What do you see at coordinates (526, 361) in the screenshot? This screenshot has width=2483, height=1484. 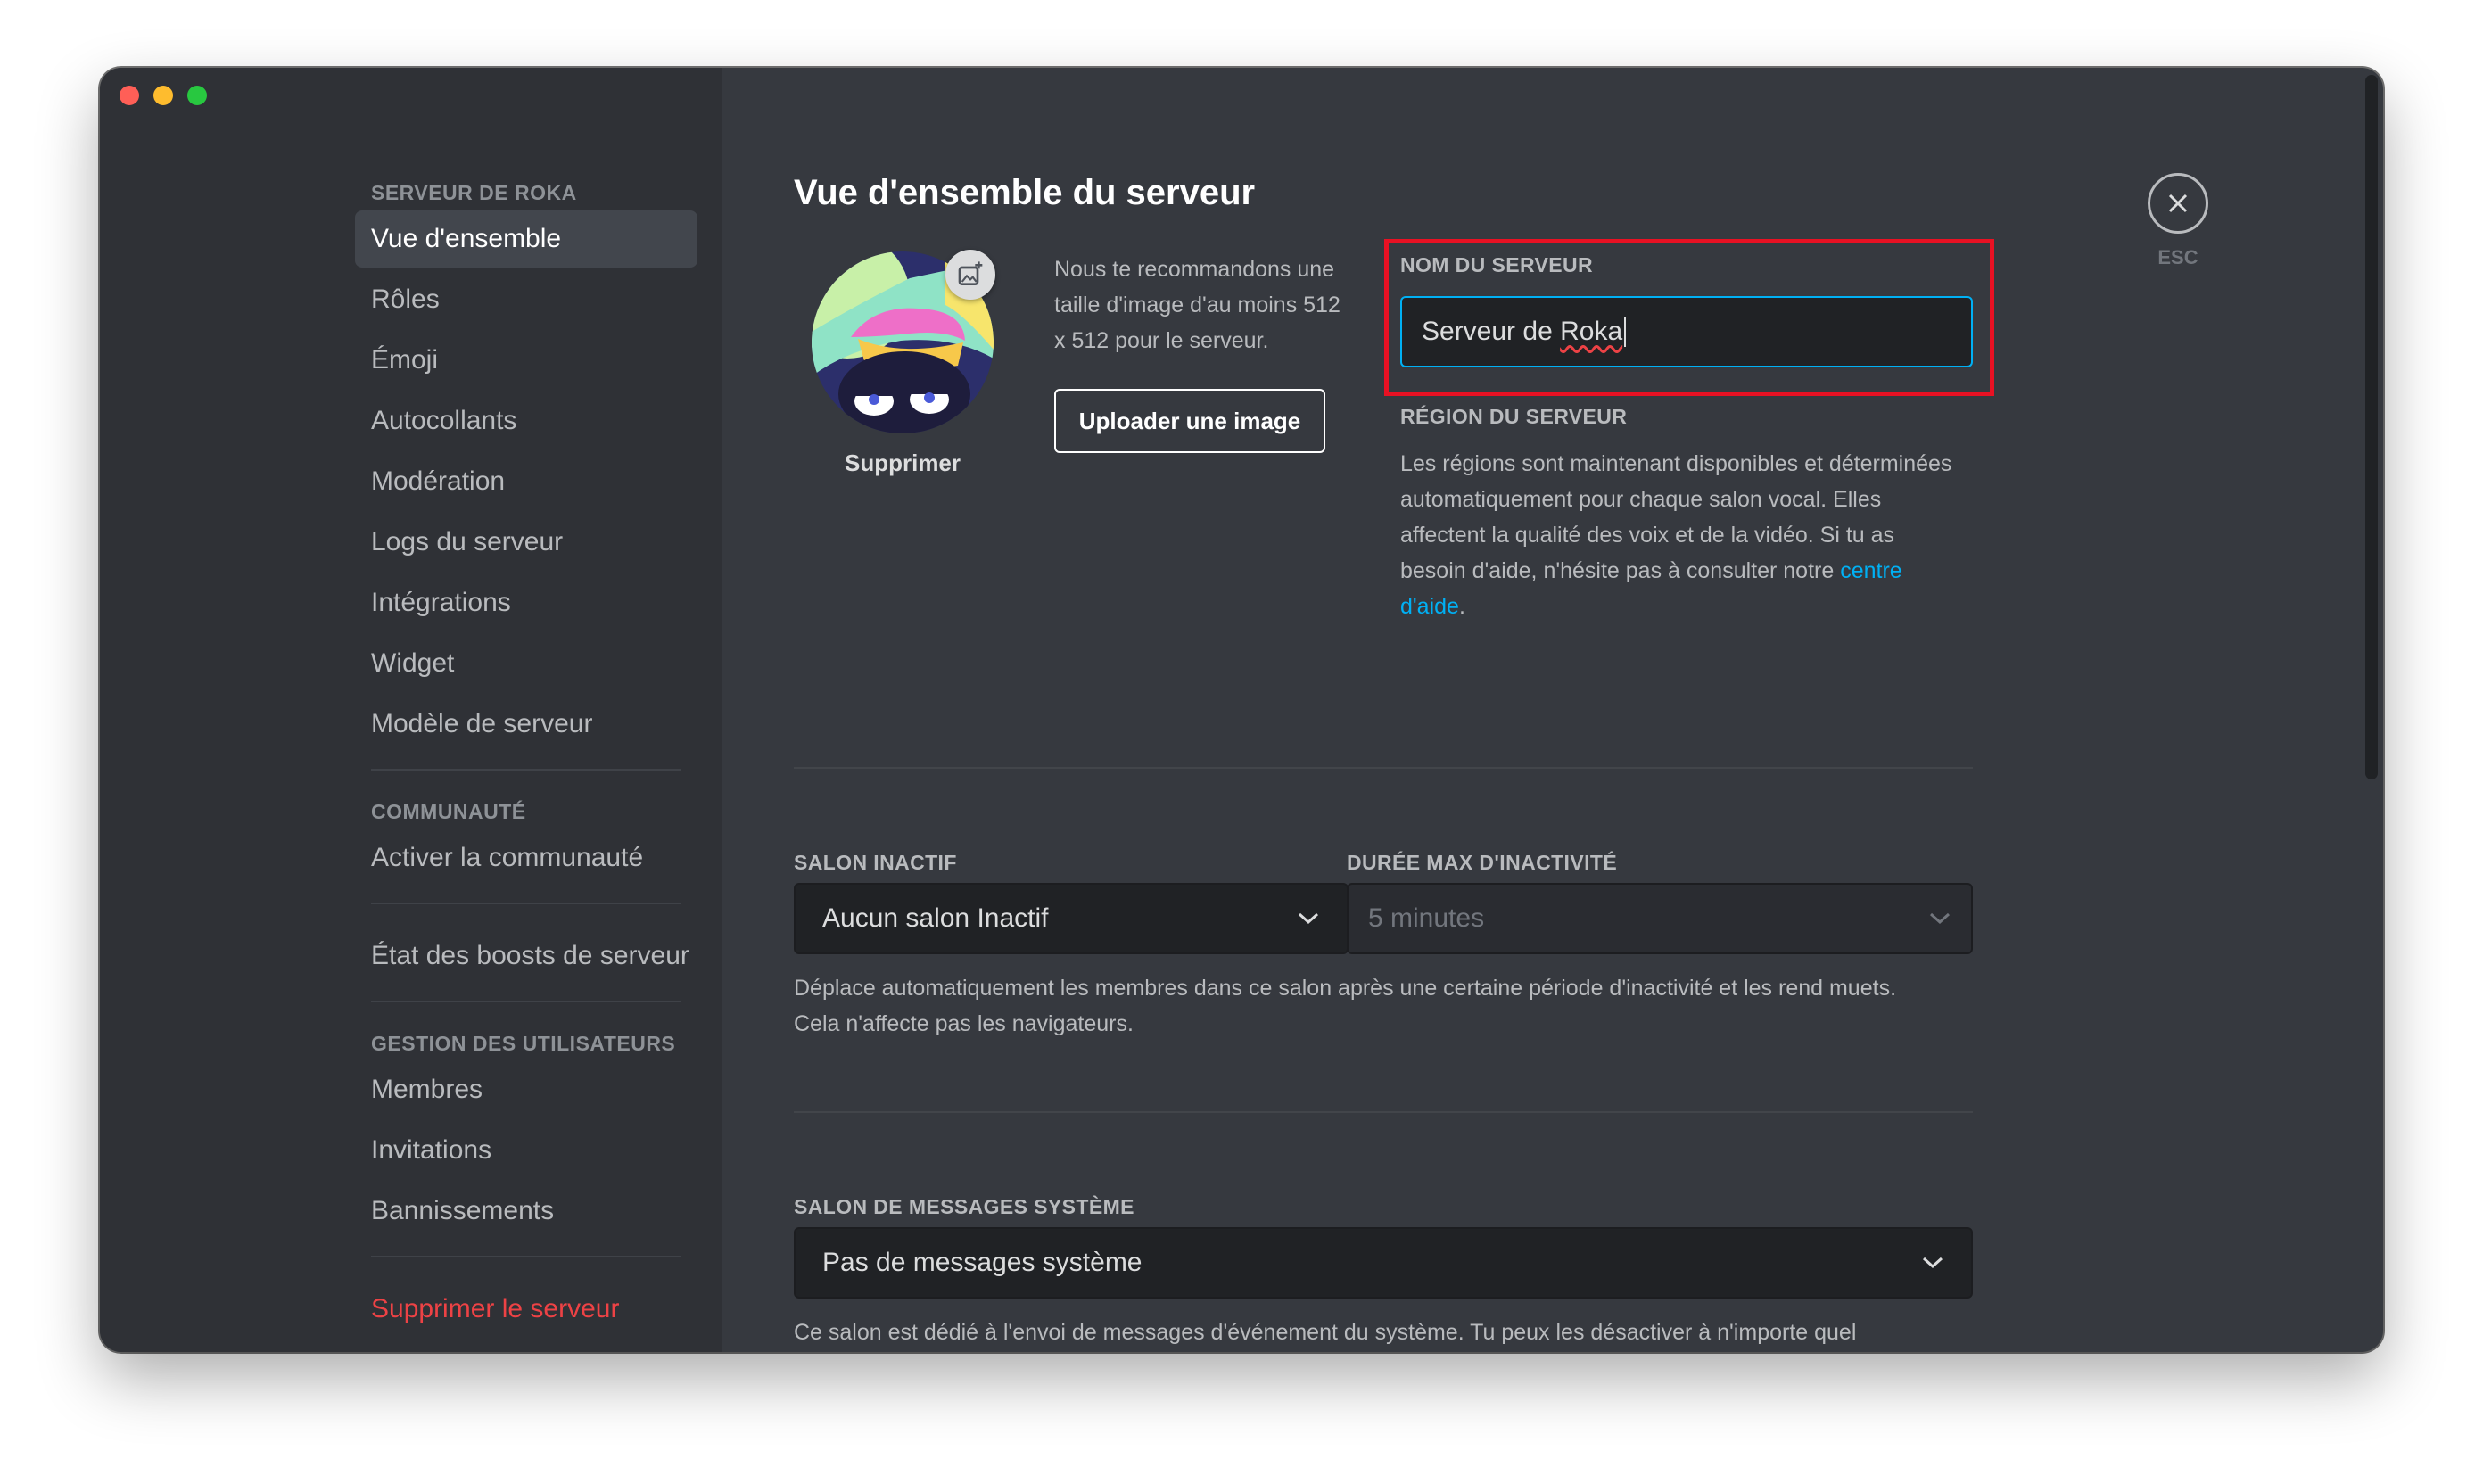 I see `nav-item-emoji: Émoji` at bounding box center [526, 361].